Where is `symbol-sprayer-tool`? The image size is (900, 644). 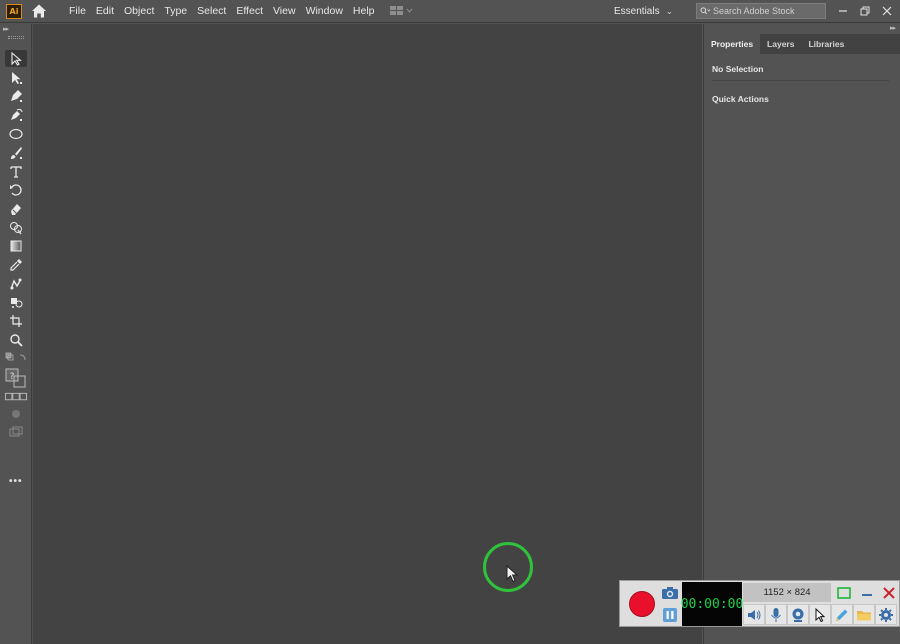 symbol-sprayer-tool is located at coordinates (16, 301).